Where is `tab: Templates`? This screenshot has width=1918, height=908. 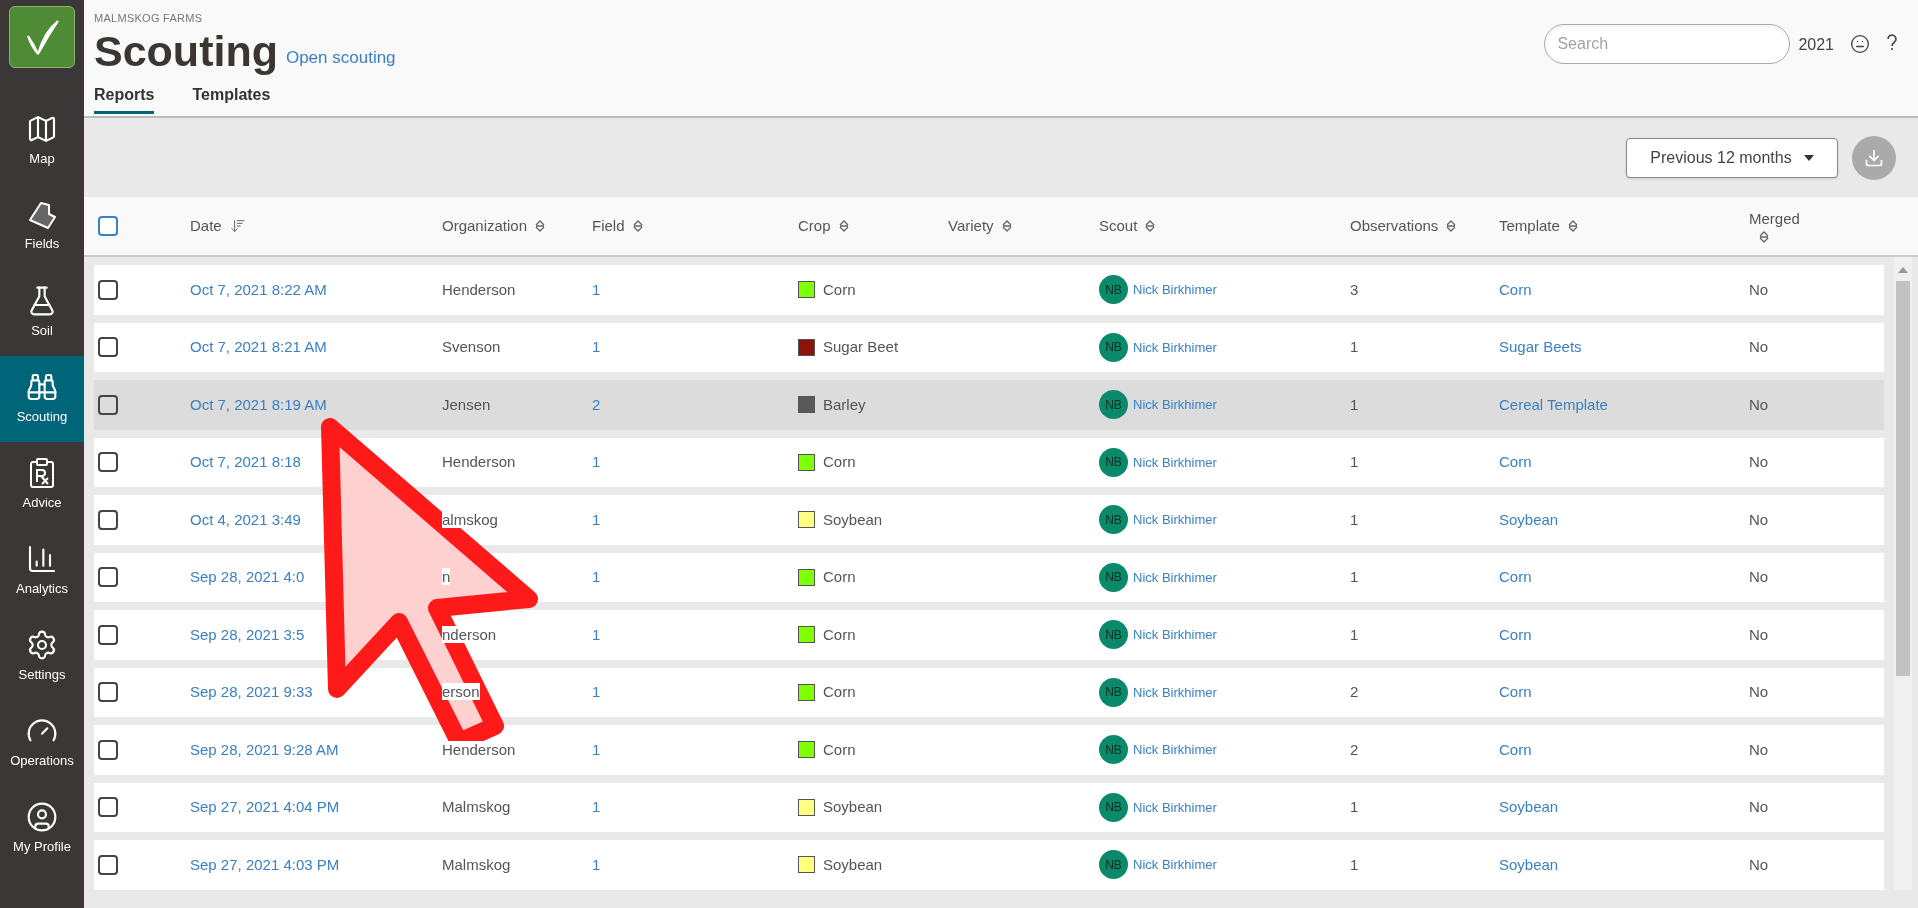 tab: Templates is located at coordinates (231, 98).